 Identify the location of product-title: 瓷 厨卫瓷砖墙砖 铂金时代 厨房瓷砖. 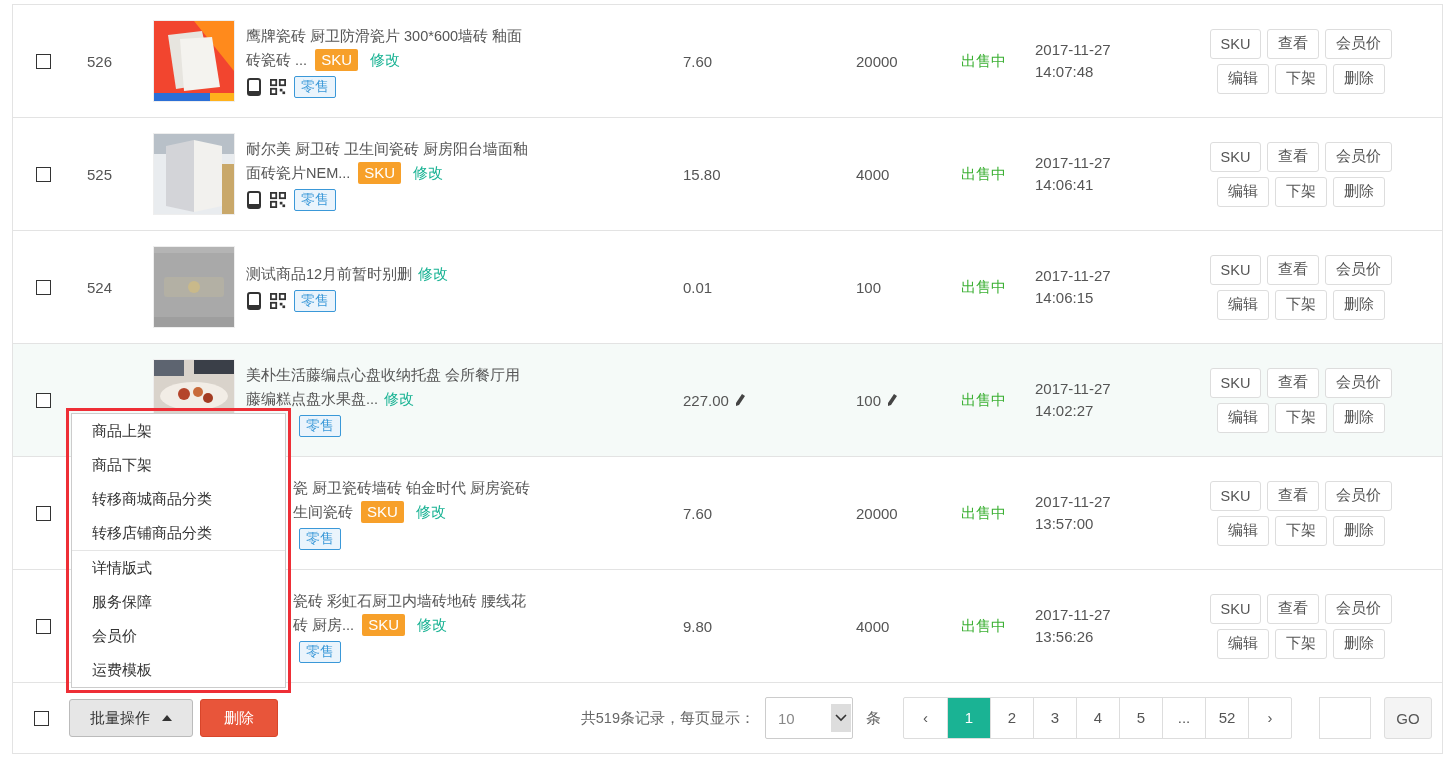
(412, 488).